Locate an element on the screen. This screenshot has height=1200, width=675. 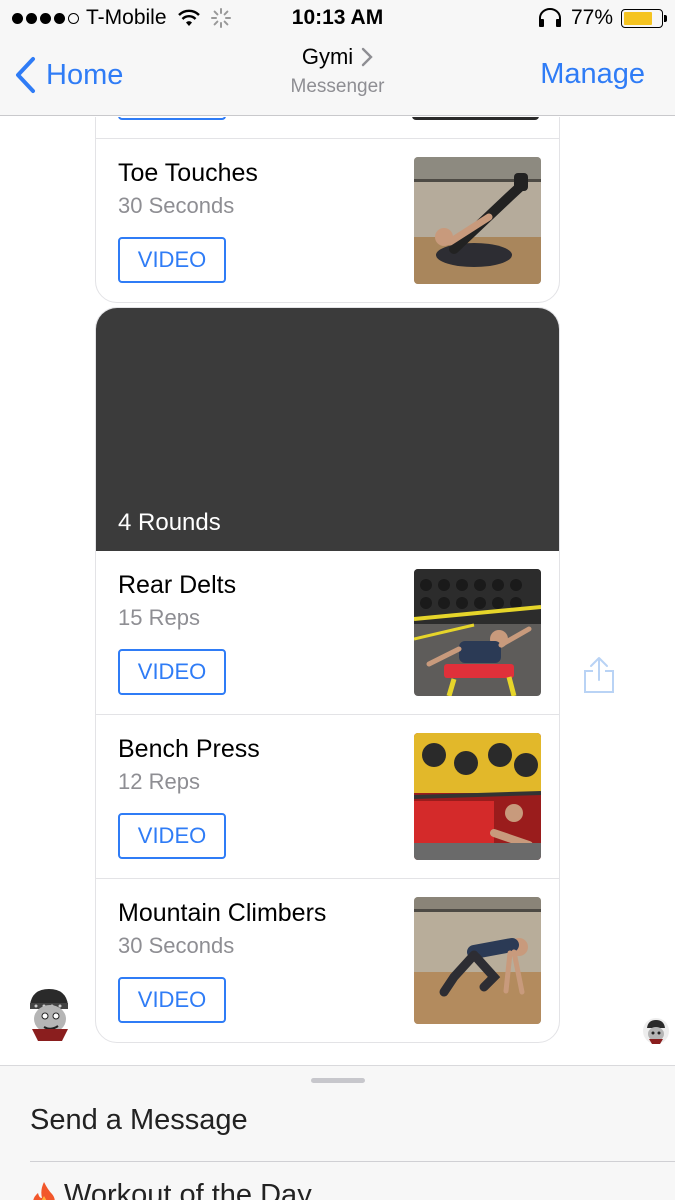
share-icon is located at coordinates (599, 676).